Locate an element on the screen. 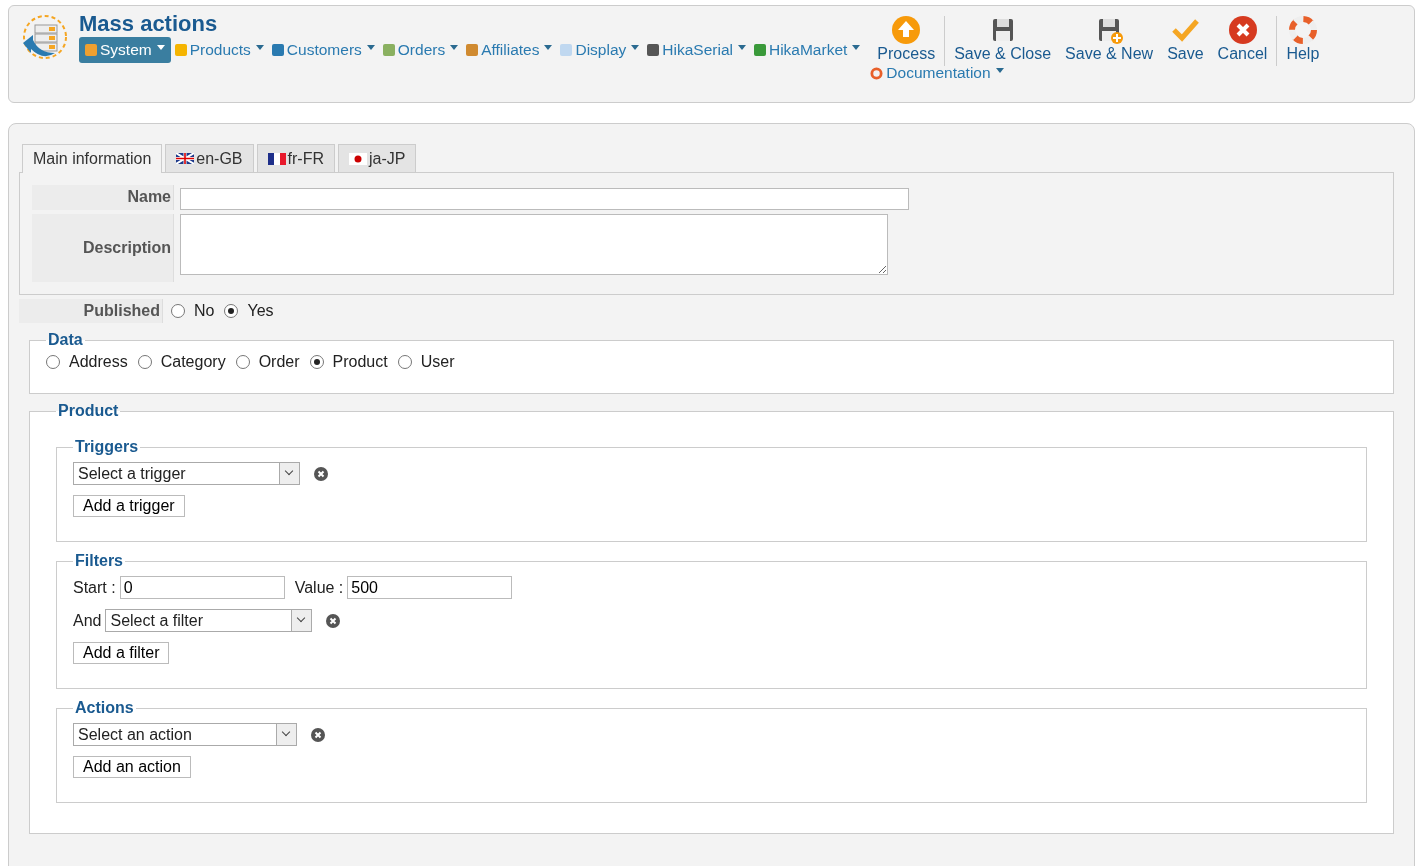  toolbar-button: Save is located at coordinates (1185, 37).